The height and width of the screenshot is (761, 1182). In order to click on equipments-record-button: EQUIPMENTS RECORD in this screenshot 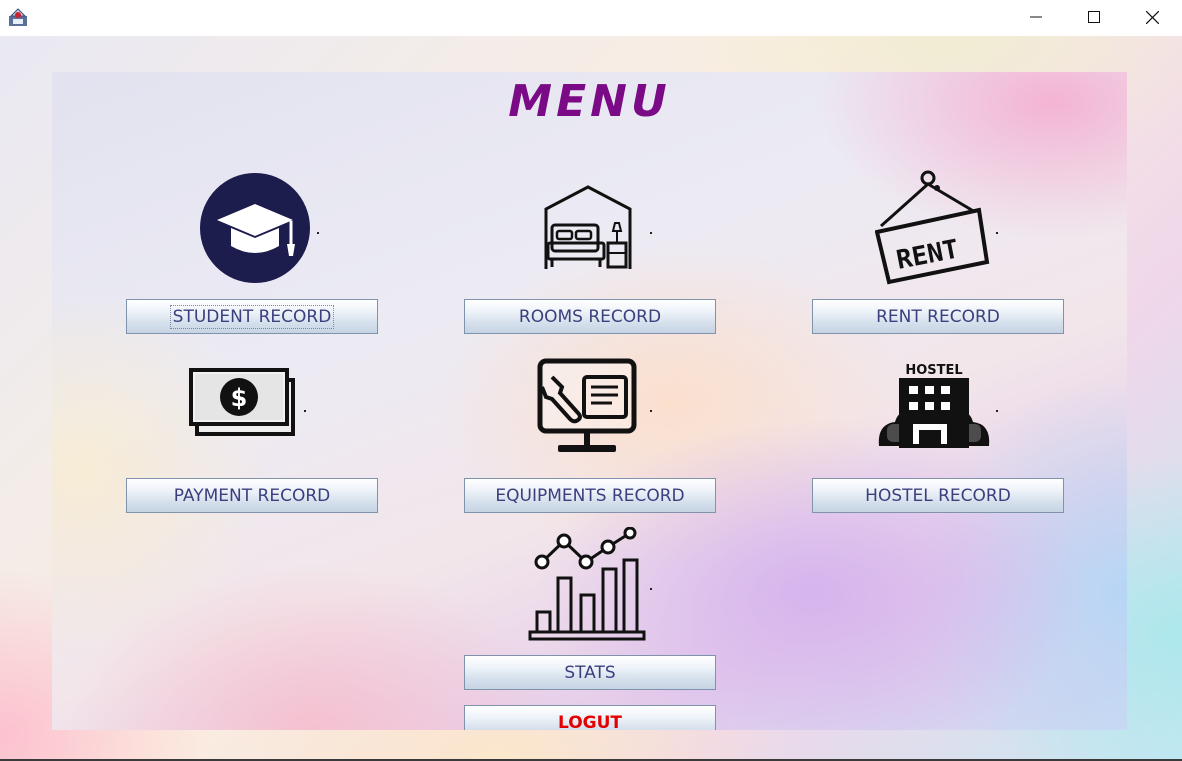, I will do `click(590, 495)`.